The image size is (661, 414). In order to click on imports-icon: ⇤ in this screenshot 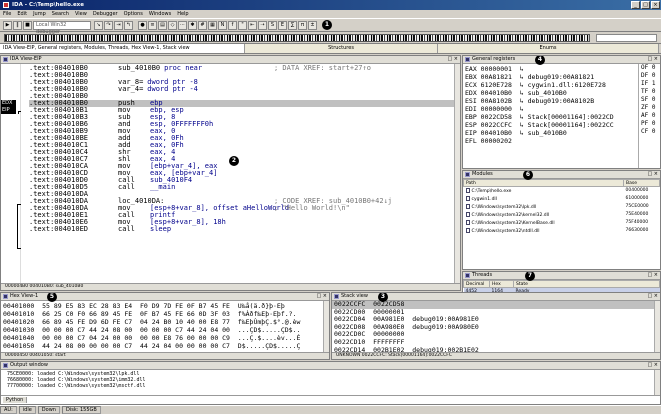, I will do `click(252, 25)`.